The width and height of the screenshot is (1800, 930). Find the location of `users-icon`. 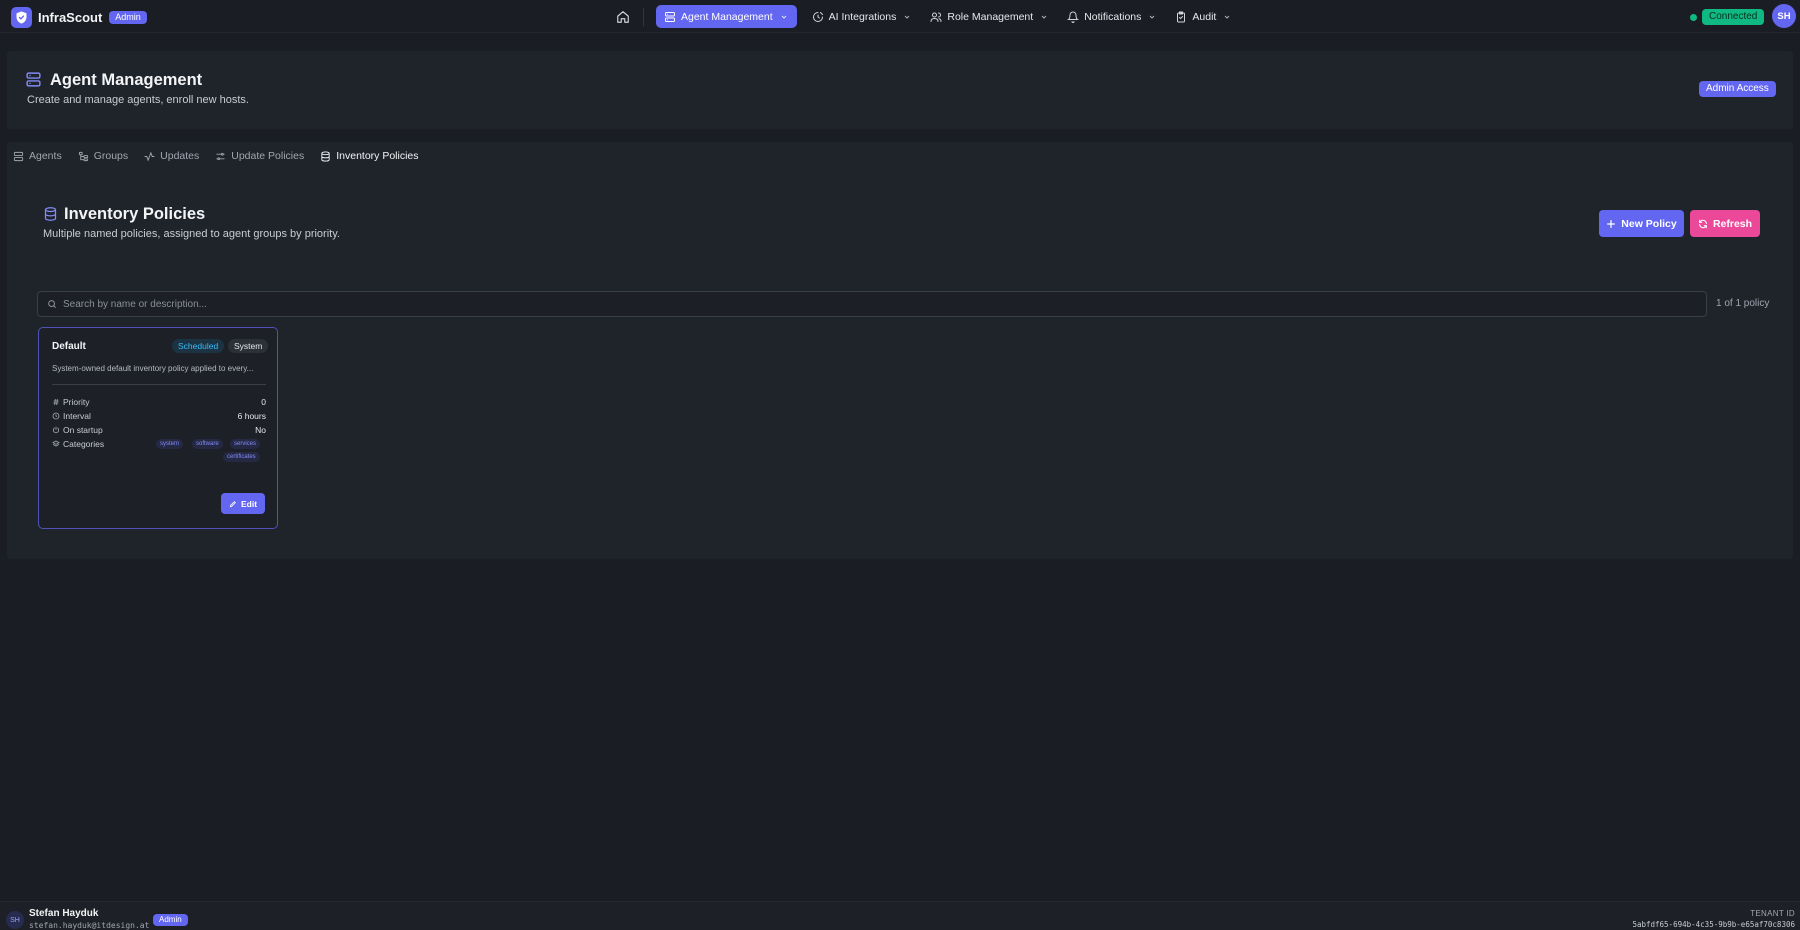

users-icon is located at coordinates (936, 17).